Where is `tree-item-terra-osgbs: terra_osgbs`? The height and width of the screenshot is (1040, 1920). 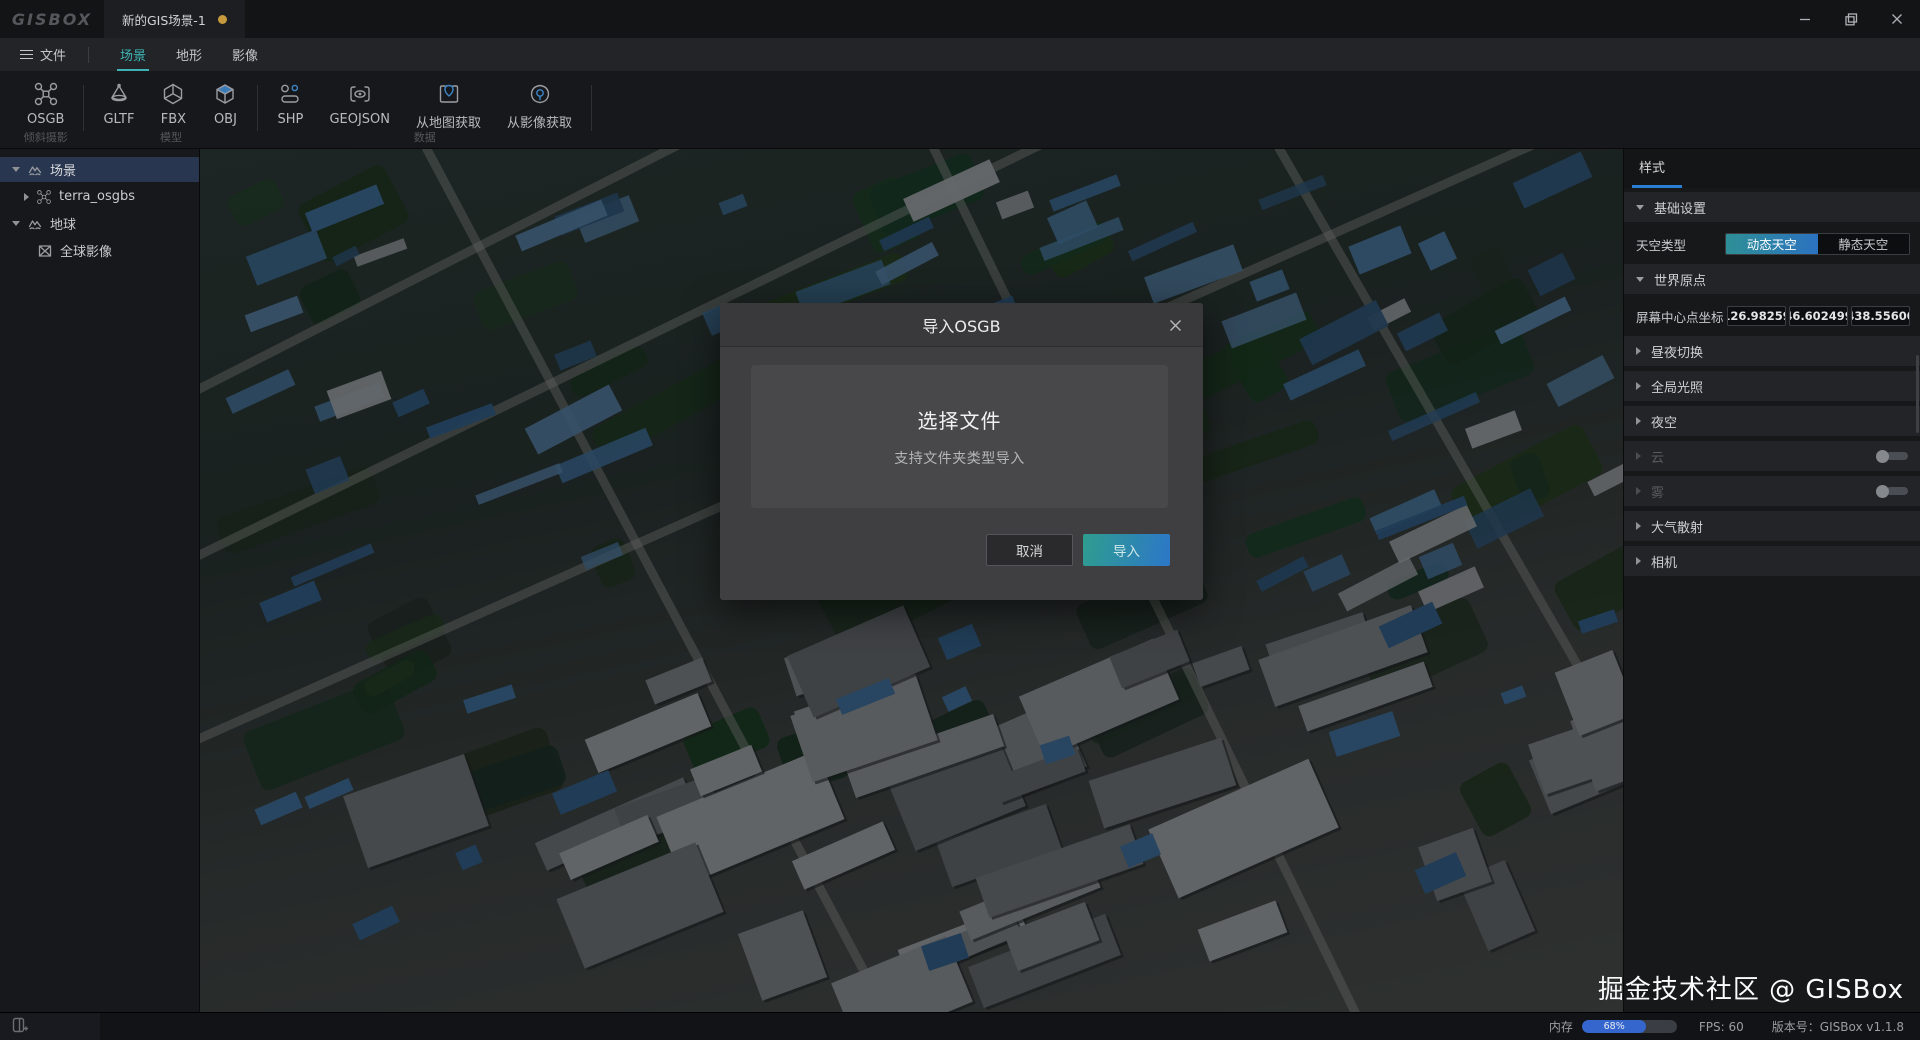
tree-item-terra-osgbs: terra_osgbs is located at coordinates (99, 196).